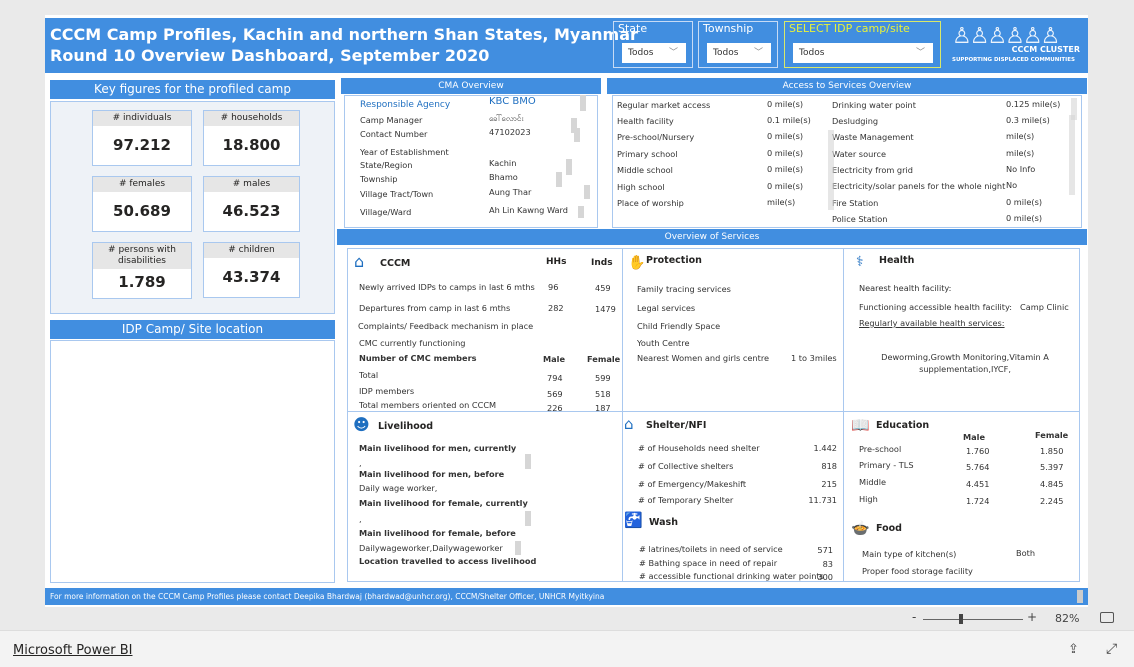  I want to click on zoom-out-button: -, so click(914, 617).